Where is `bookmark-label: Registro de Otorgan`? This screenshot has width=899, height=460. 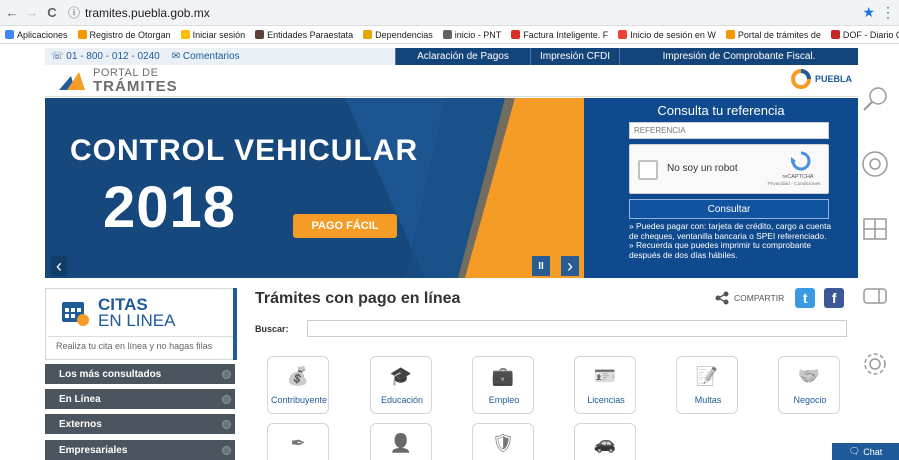 bookmark-label: Registro de Otorgan is located at coordinates (130, 34).